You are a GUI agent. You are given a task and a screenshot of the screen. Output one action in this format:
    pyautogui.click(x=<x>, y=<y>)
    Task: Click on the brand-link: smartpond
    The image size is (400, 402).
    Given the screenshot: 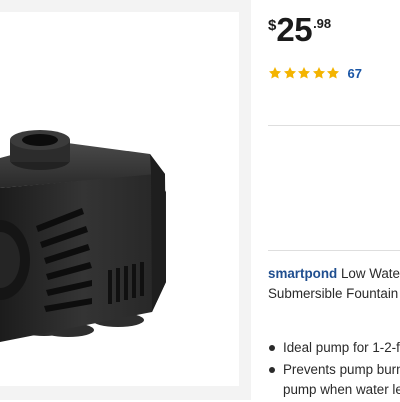 What is the action you would take?
    pyautogui.click(x=302, y=273)
    